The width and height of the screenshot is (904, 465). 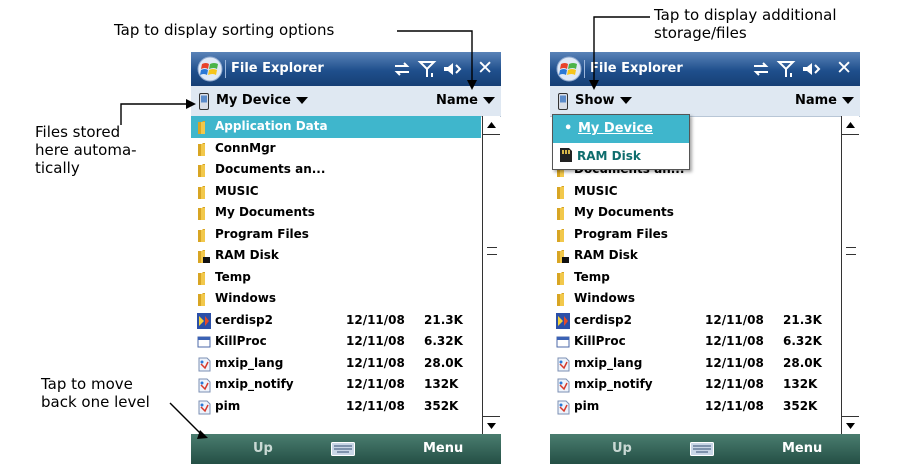 I want to click on device-icon, so click(x=204, y=101).